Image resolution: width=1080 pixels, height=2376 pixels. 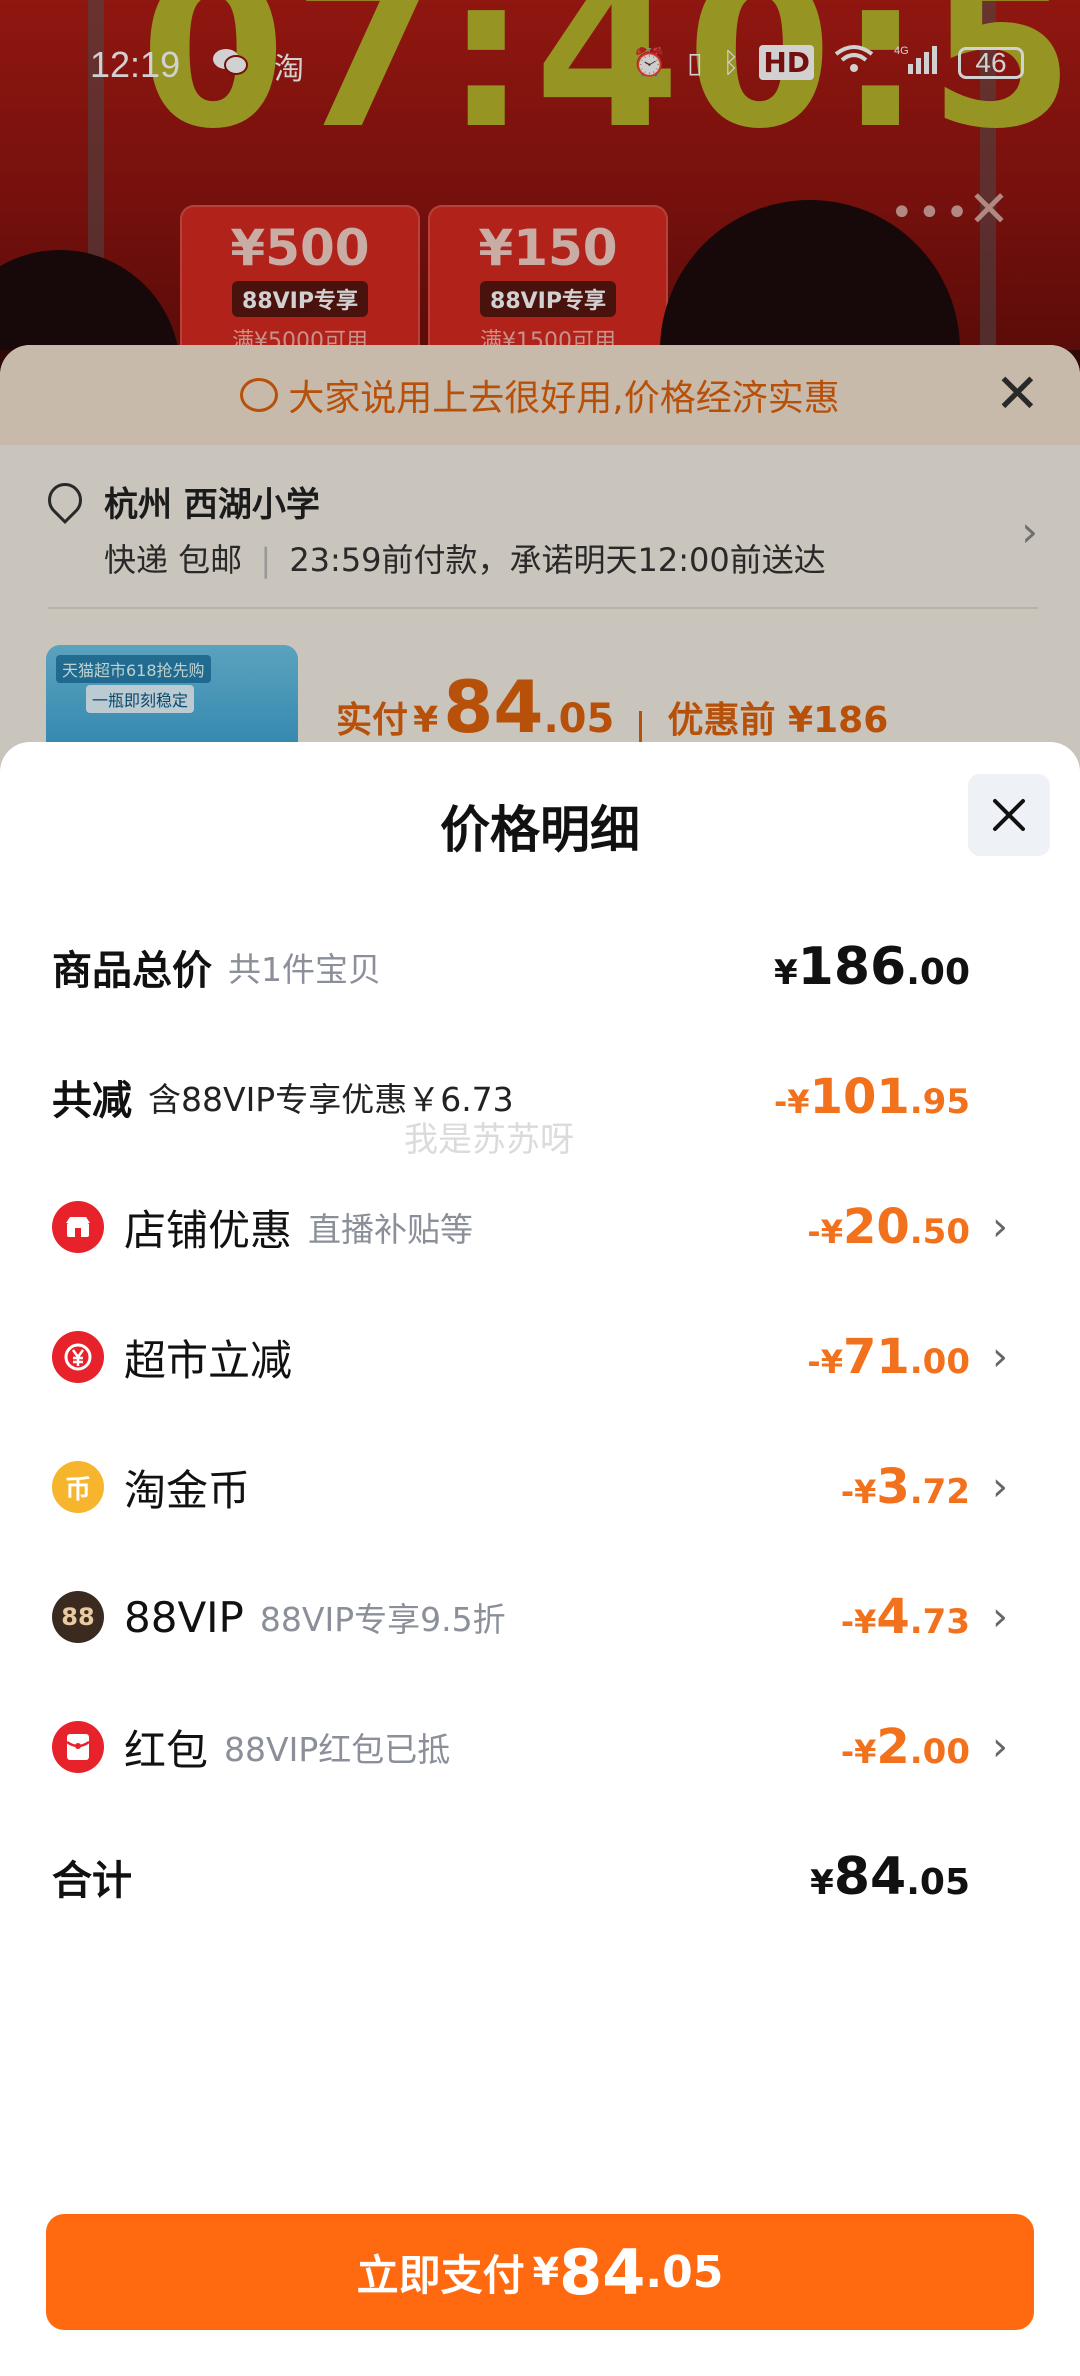 What do you see at coordinates (876, 1357) in the screenshot?
I see `amount-int: 71` at bounding box center [876, 1357].